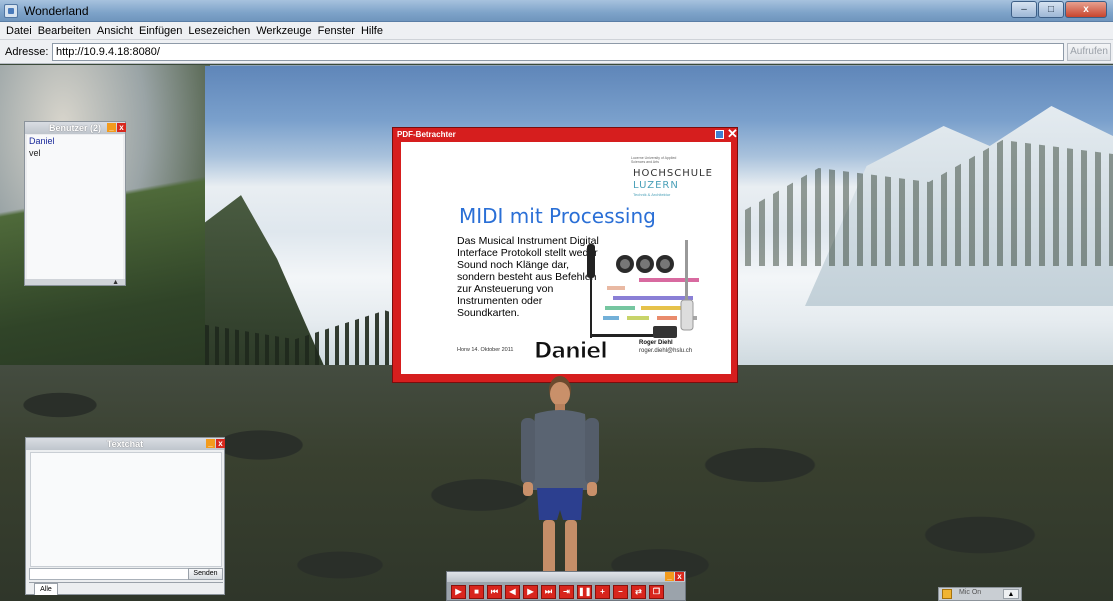 The image size is (1113, 601). What do you see at coordinates (220, 443) in the screenshot?
I see `chat-close-button: x` at bounding box center [220, 443].